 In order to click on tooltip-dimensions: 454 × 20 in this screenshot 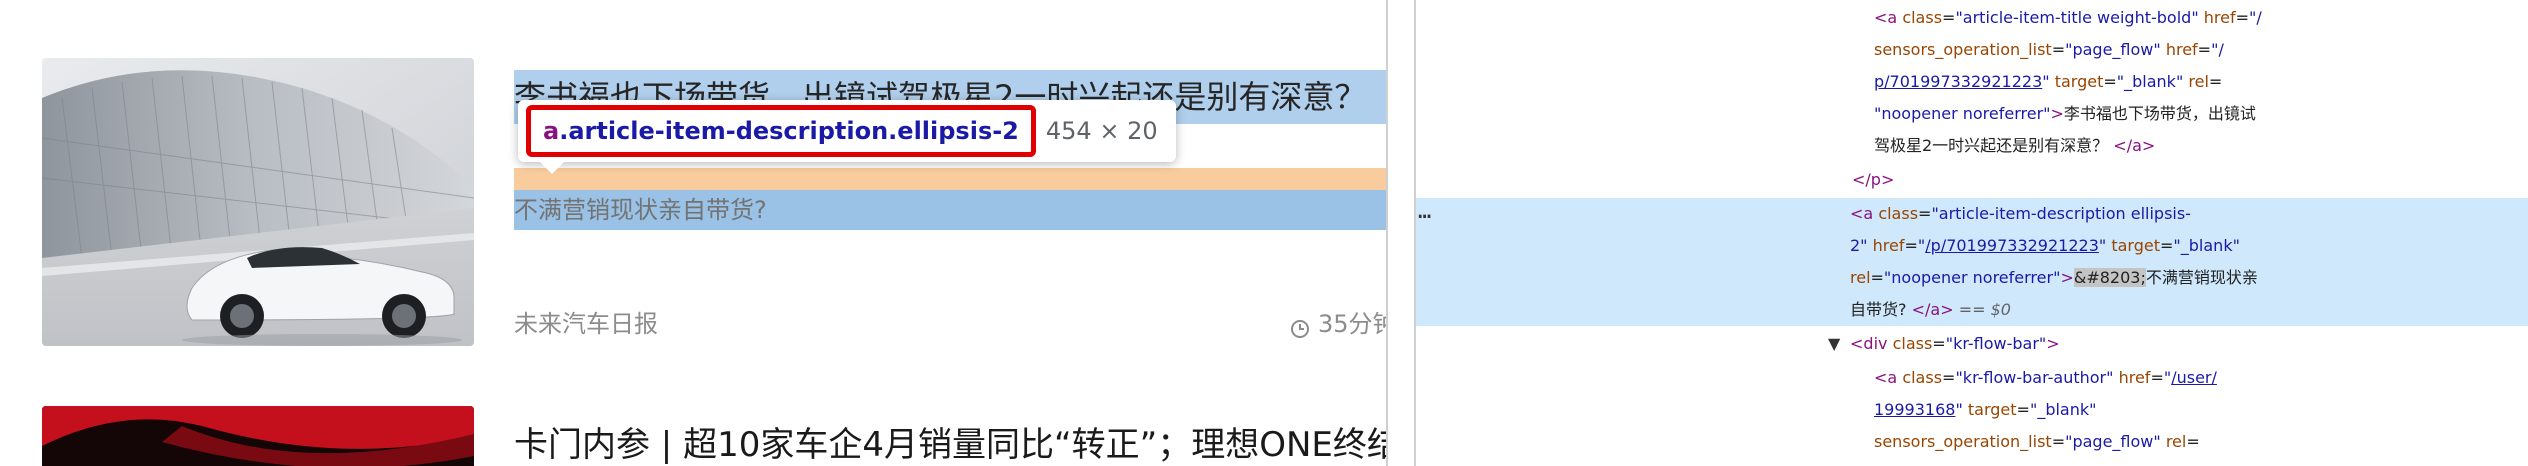, I will do `click(1101, 131)`.